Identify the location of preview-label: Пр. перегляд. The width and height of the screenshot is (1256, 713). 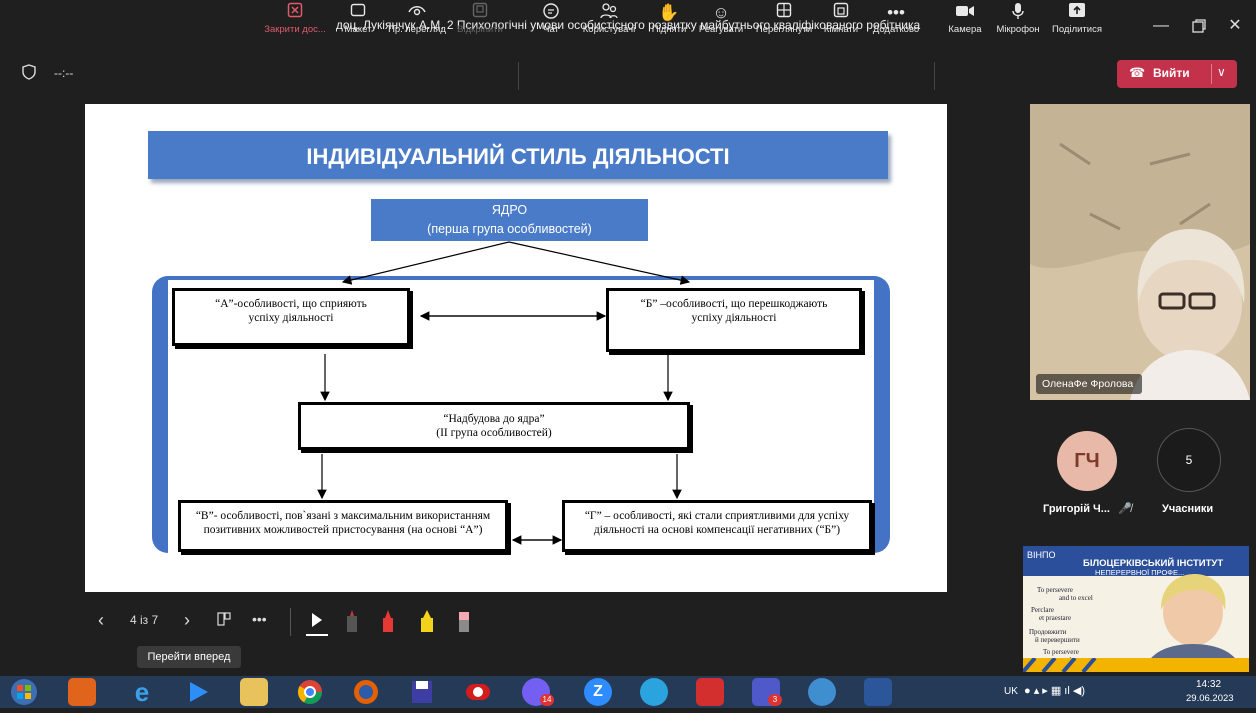
(417, 29).